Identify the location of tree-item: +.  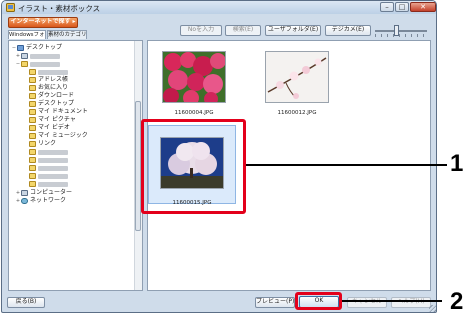
(37, 56).